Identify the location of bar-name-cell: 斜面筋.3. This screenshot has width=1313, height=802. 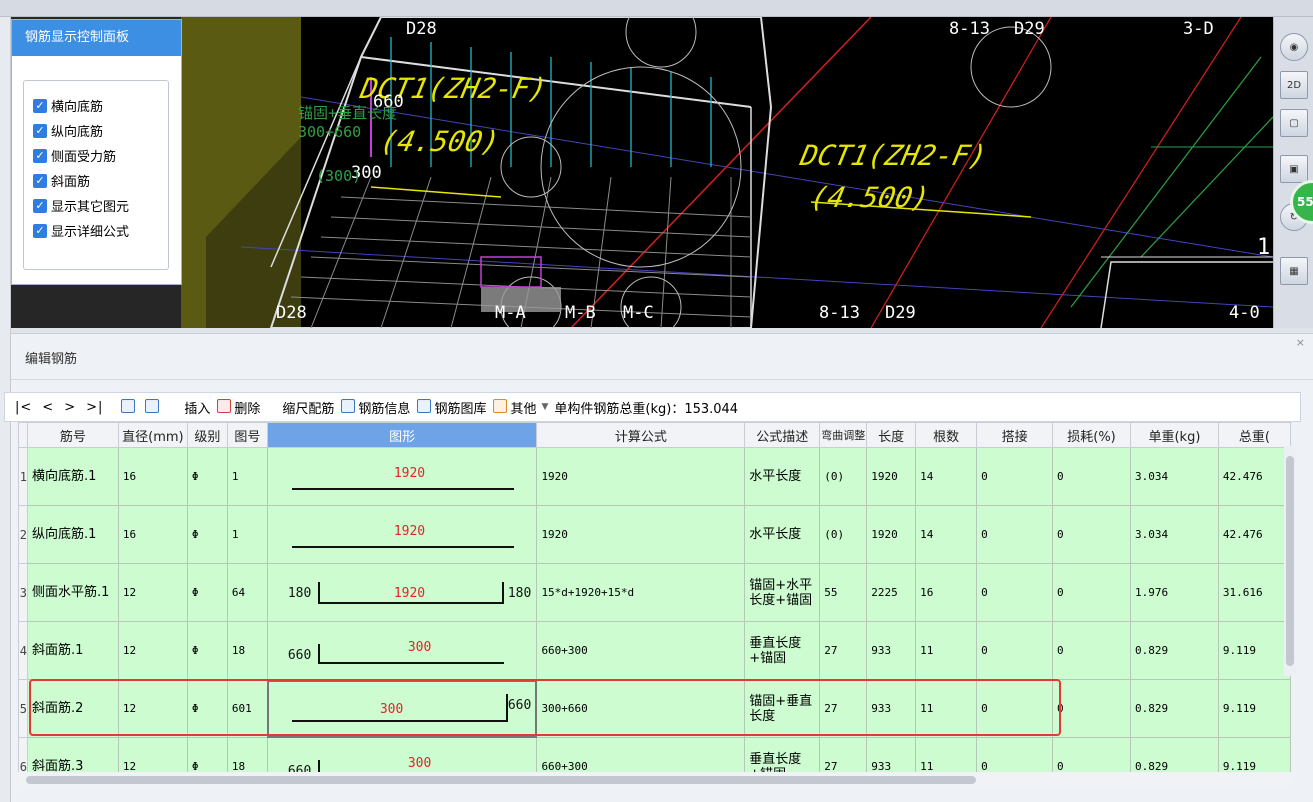
(72, 754).